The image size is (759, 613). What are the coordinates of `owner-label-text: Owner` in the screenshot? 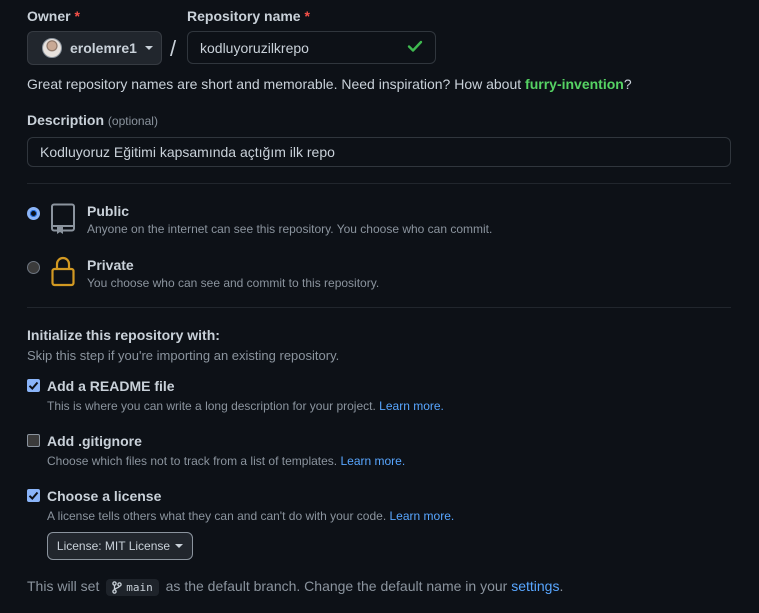 It's located at (49, 16).